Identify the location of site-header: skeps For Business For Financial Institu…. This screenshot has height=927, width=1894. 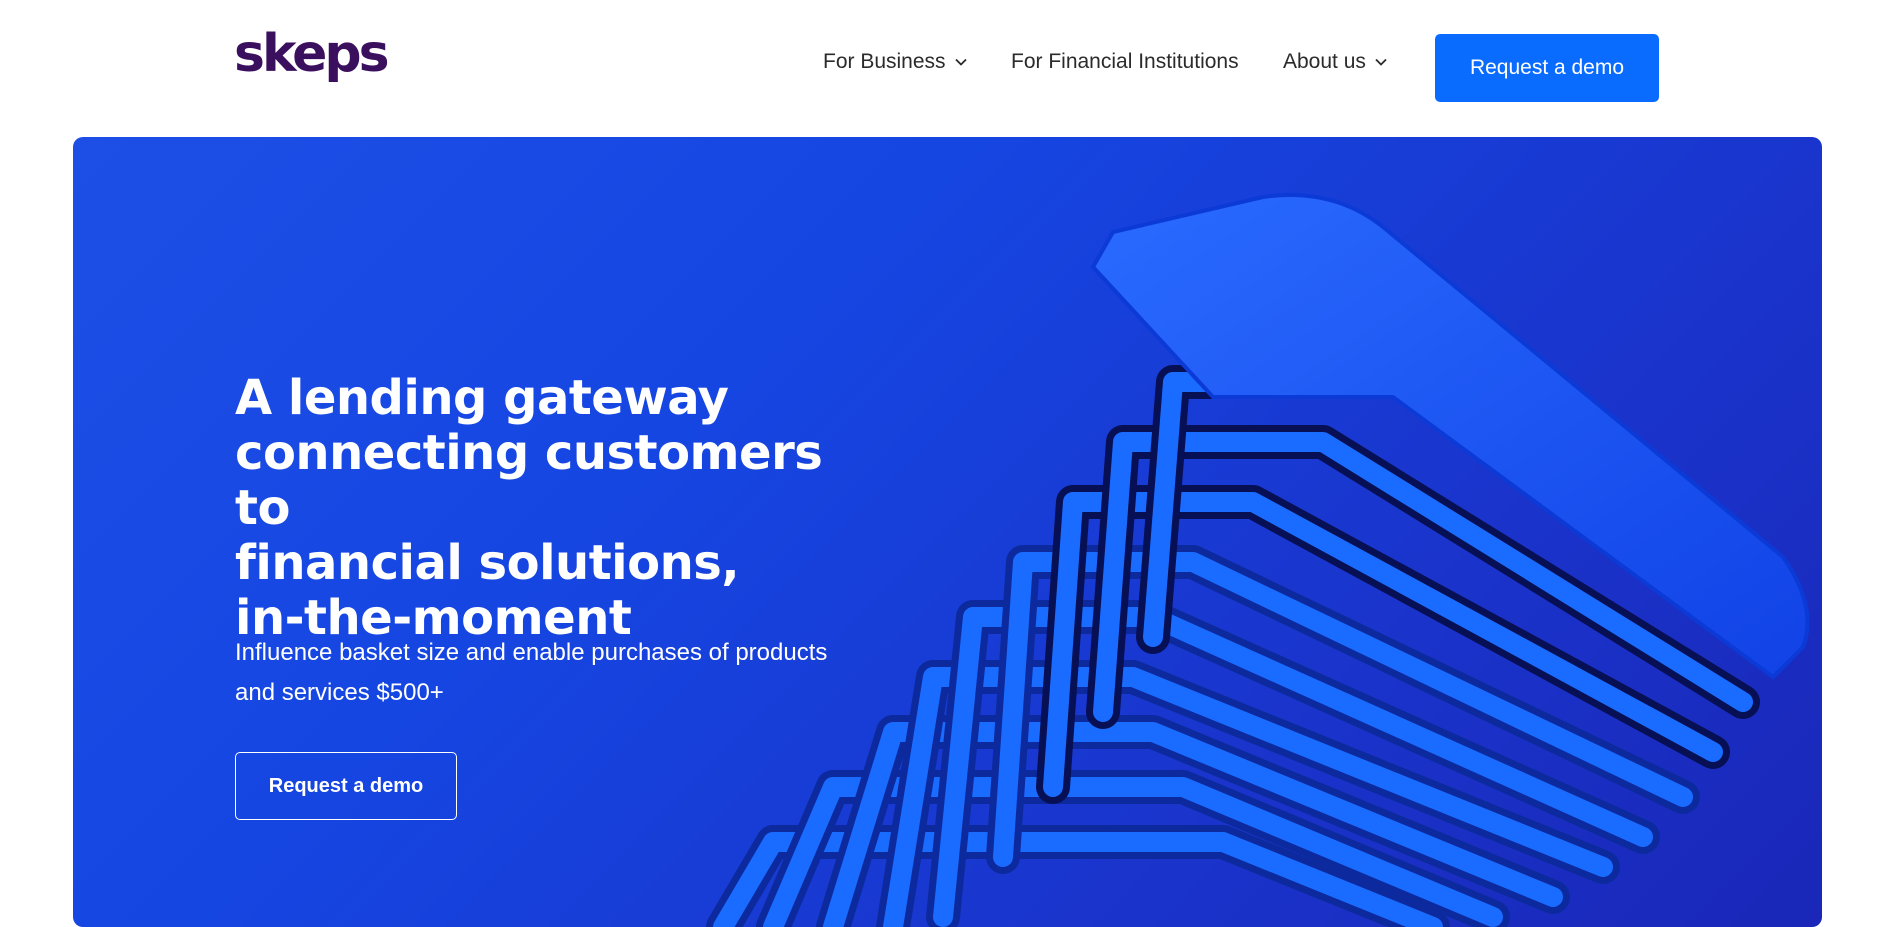
(947, 68).